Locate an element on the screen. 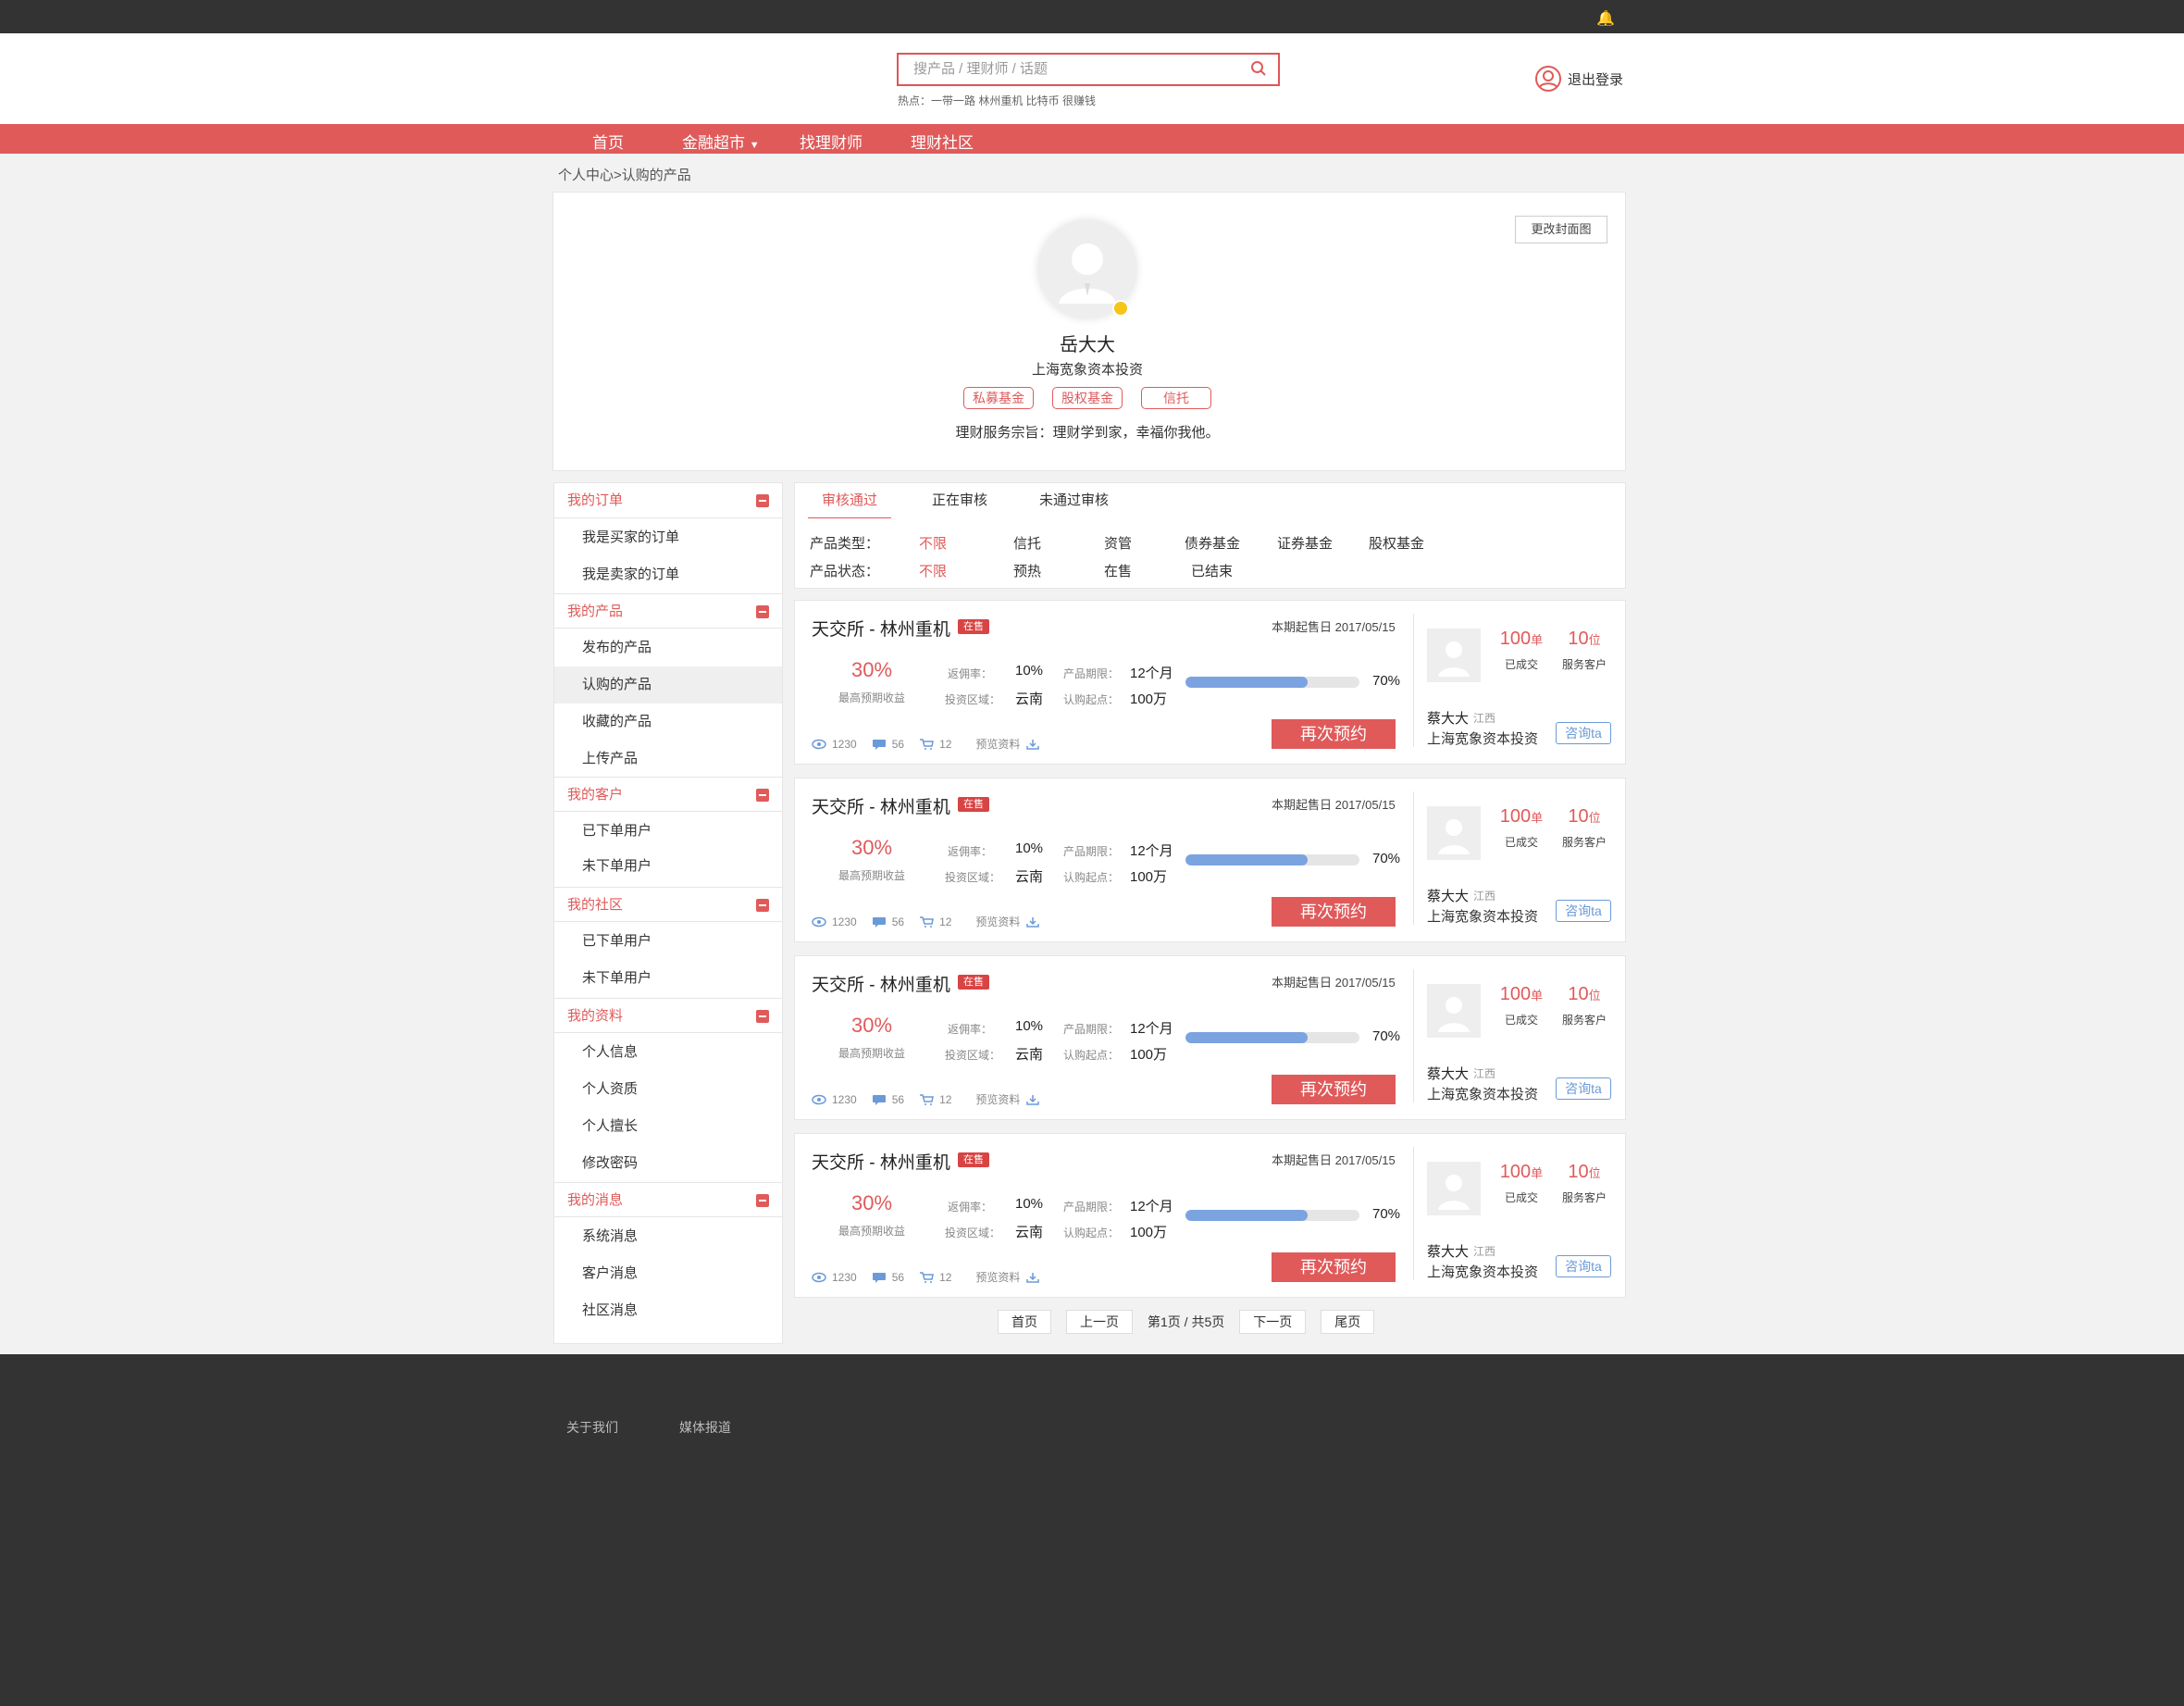 The width and height of the screenshot is (2184, 1706). sidebar-item-favorites: 收藏的产品 is located at coordinates (668, 722).